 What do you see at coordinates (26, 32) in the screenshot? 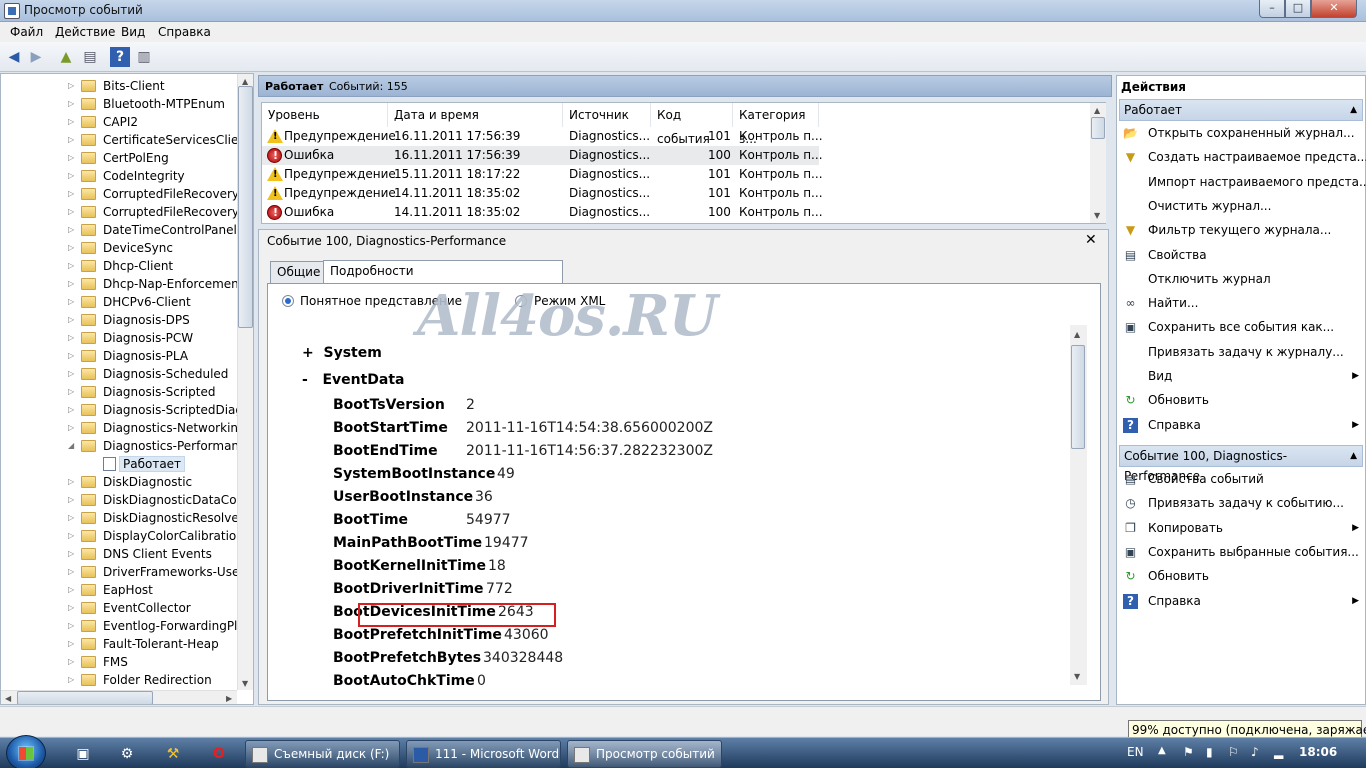
I see `menu-file: Файл` at bounding box center [26, 32].